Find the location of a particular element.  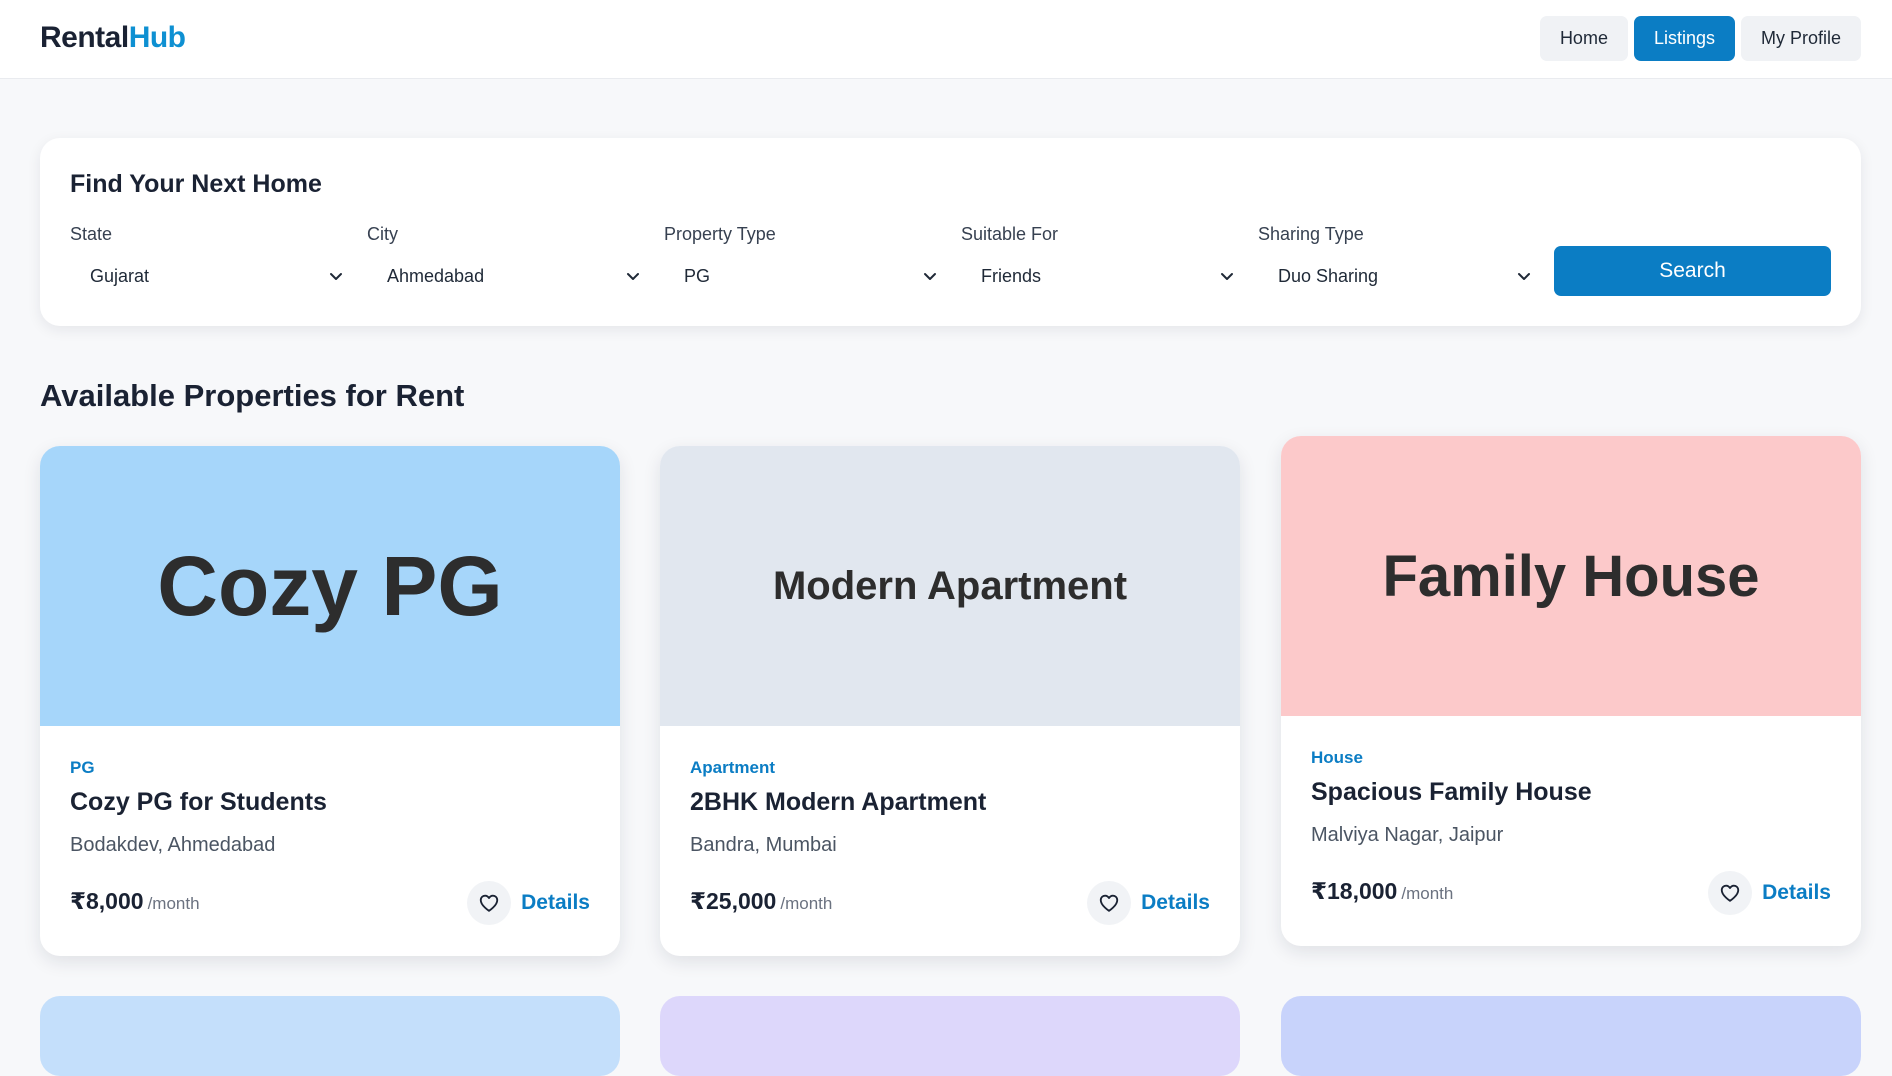

property-type-select: PG is located at coordinates (805, 276).